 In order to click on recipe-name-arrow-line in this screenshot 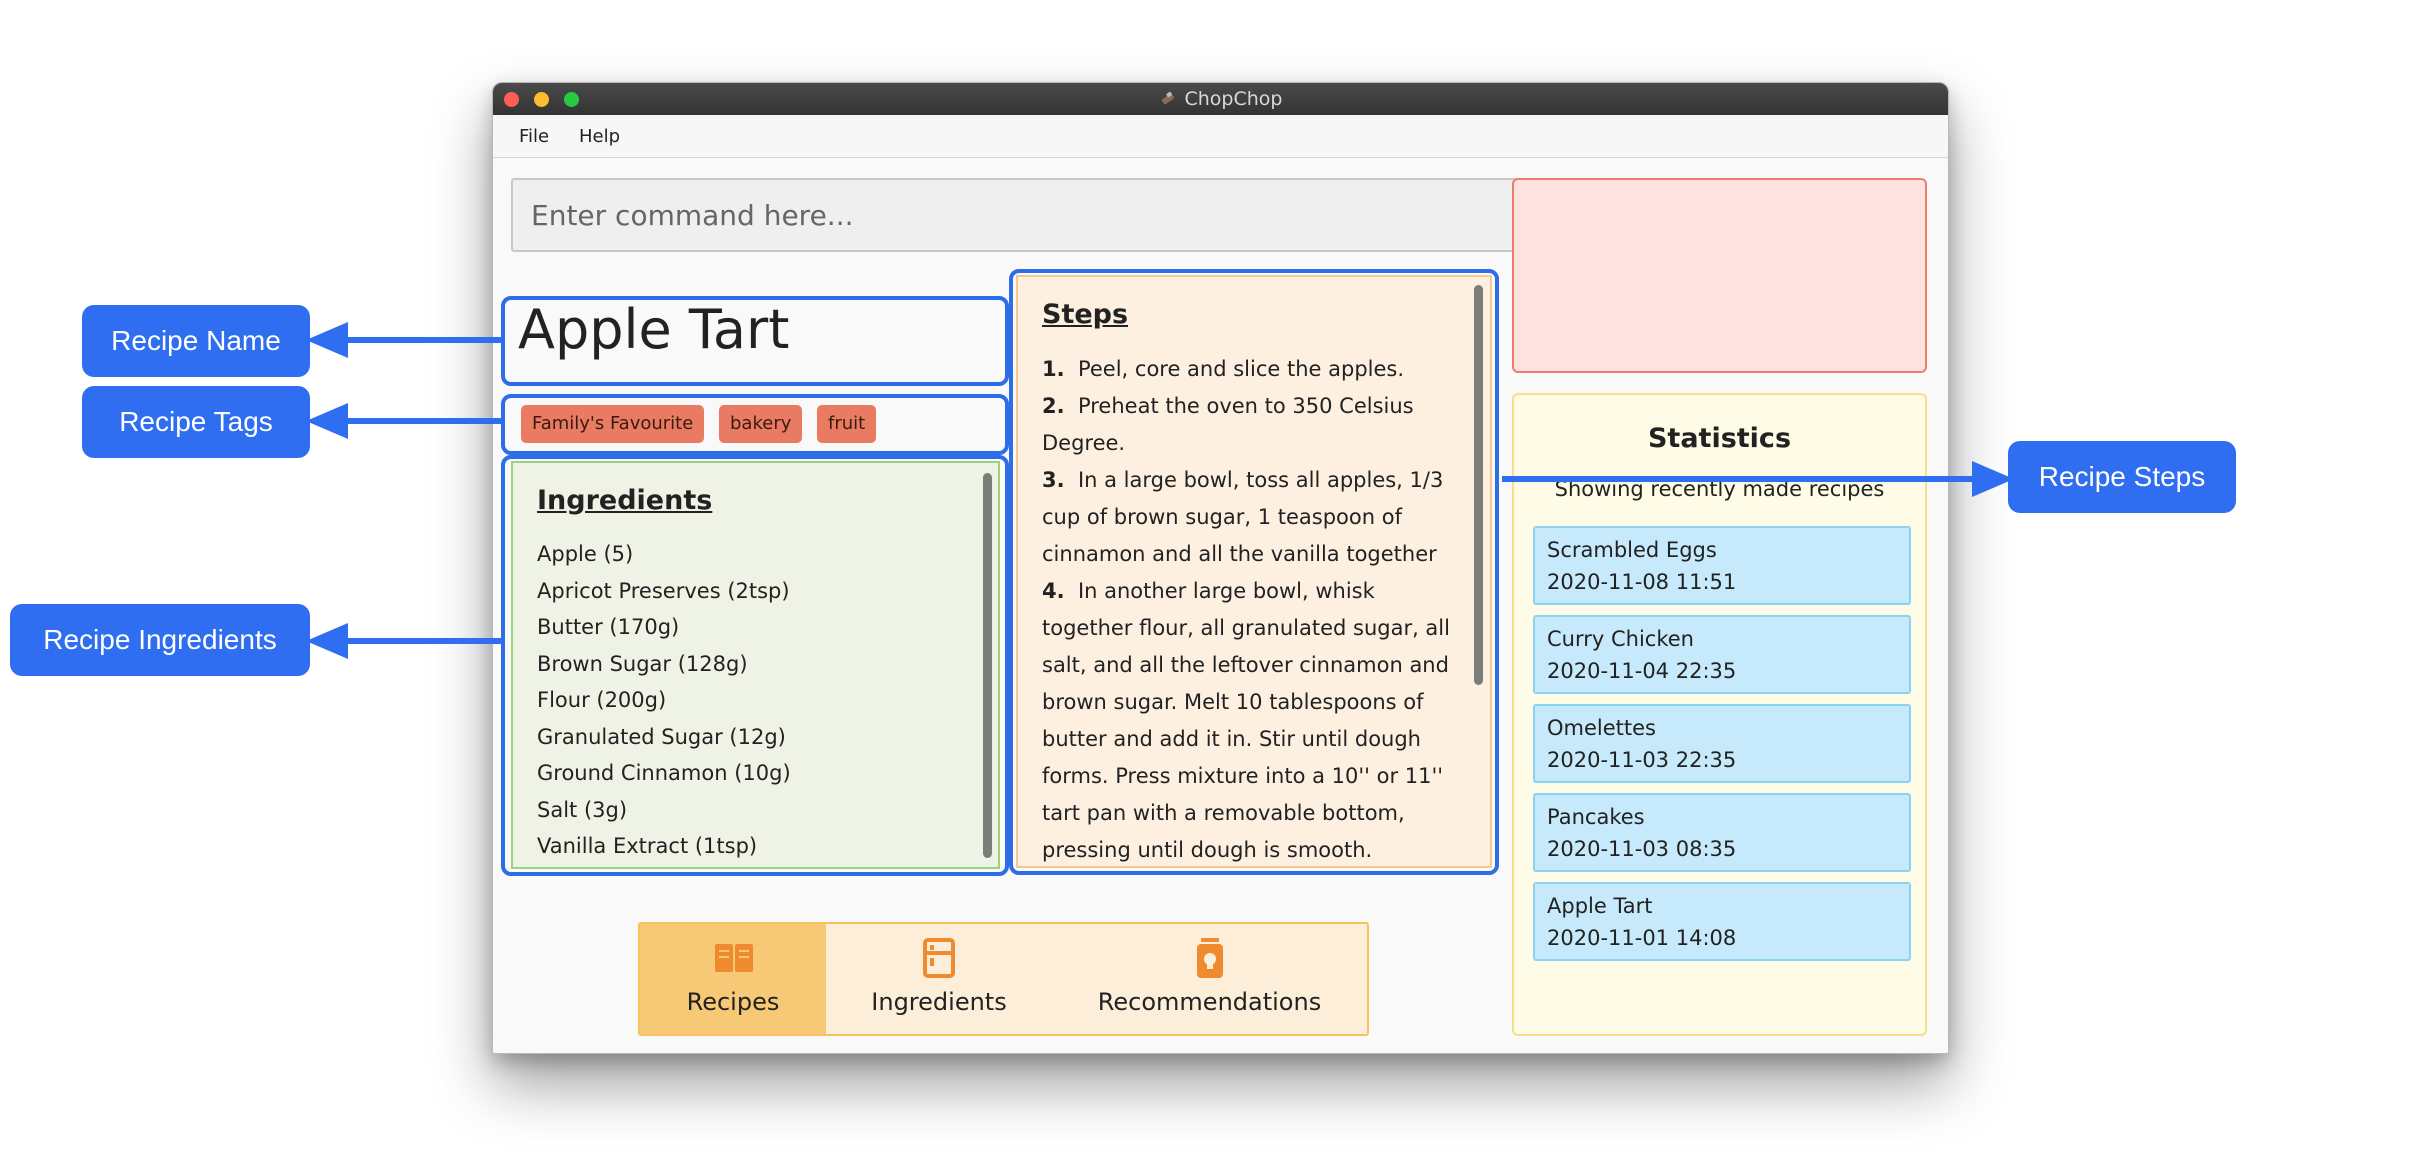, I will do `click(416, 340)`.